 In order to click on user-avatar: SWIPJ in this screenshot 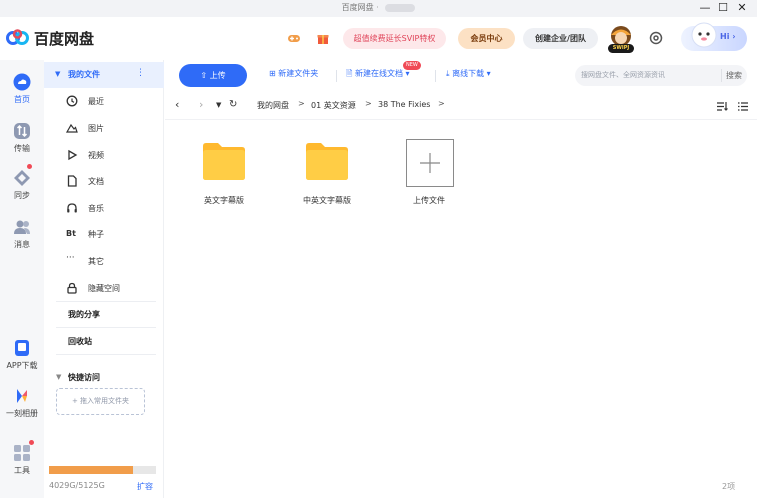, I will do `click(621, 39)`.